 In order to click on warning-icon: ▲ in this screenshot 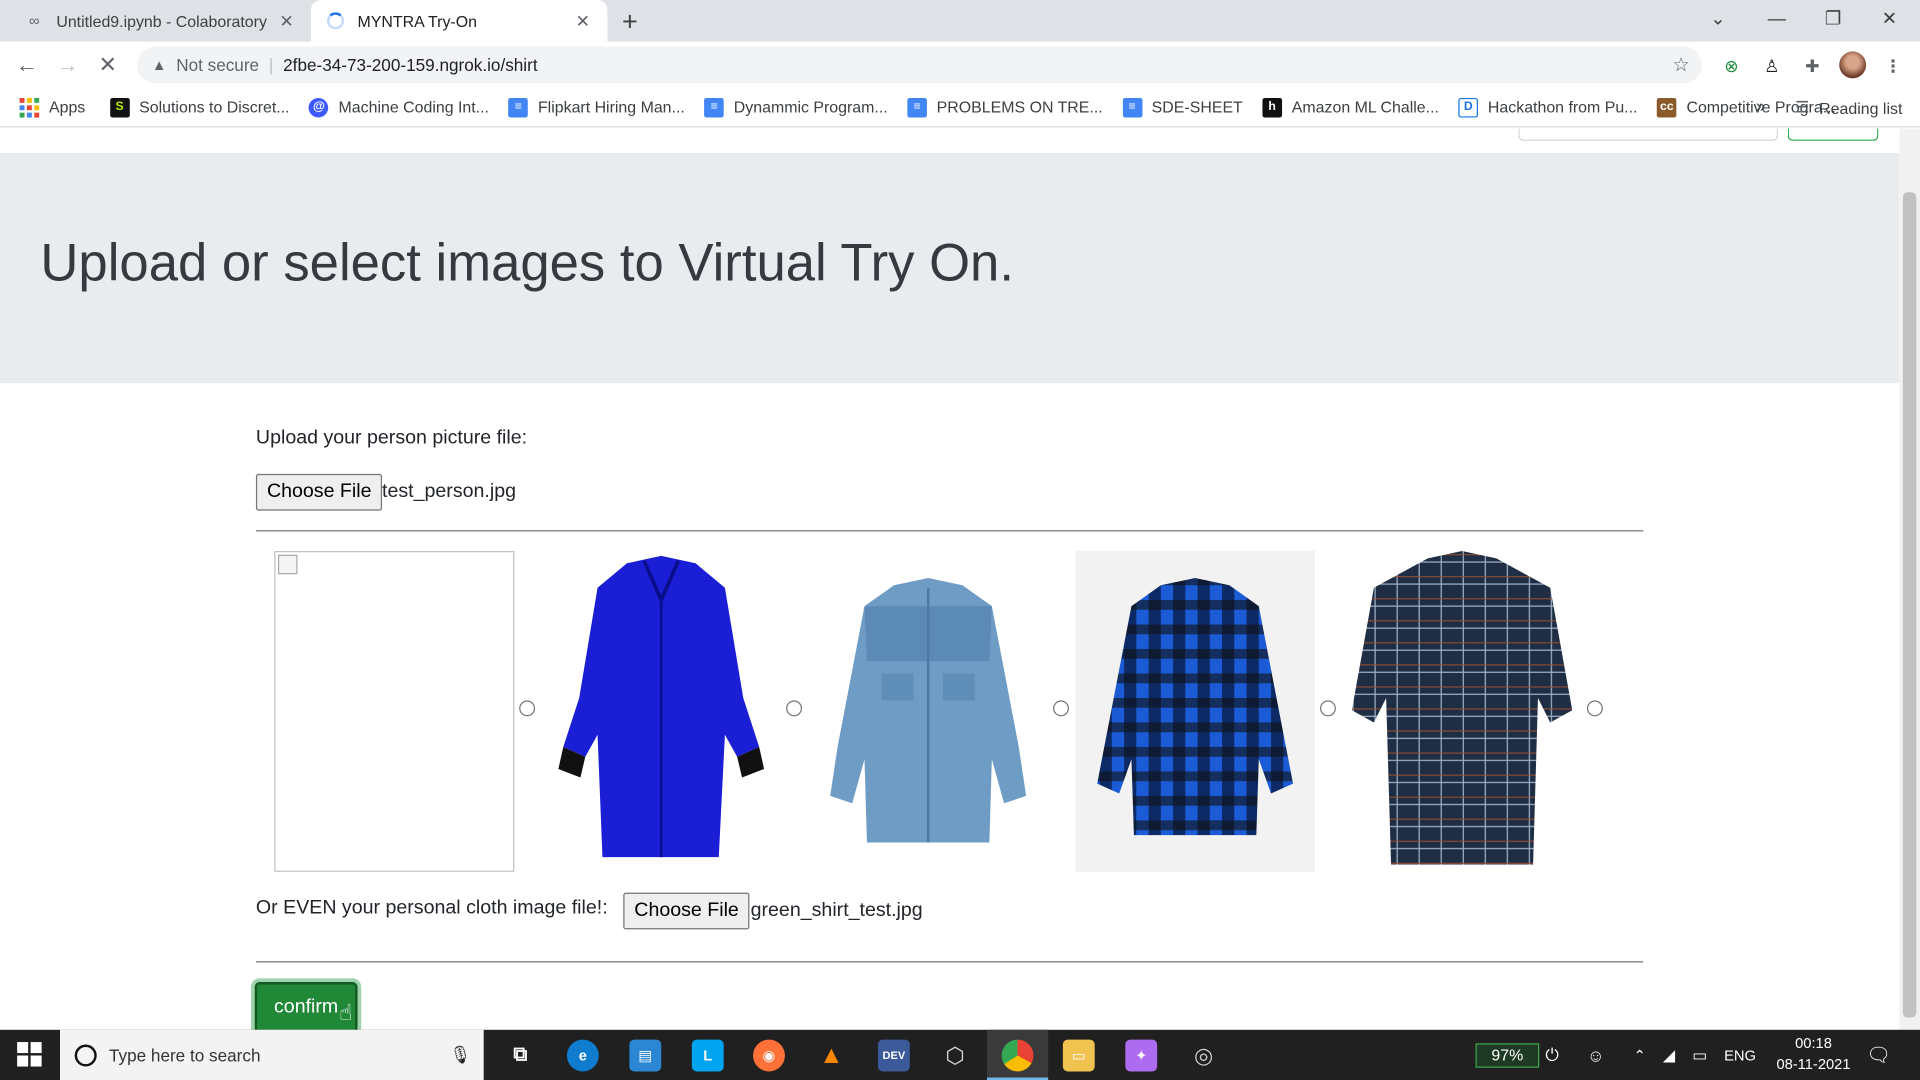, I will do `click(159, 65)`.